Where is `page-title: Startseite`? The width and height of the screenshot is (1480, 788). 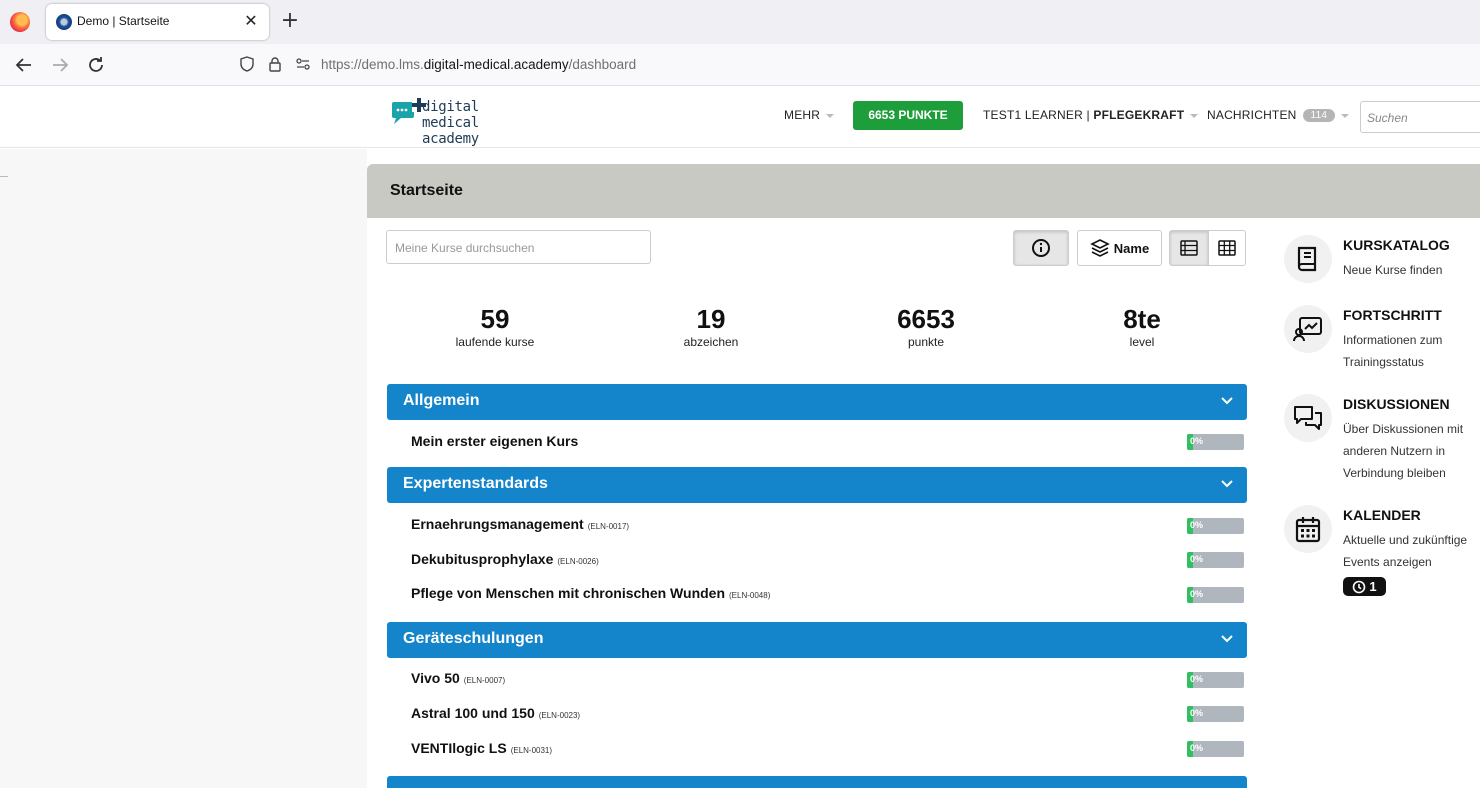
page-title: Startseite is located at coordinates (426, 190).